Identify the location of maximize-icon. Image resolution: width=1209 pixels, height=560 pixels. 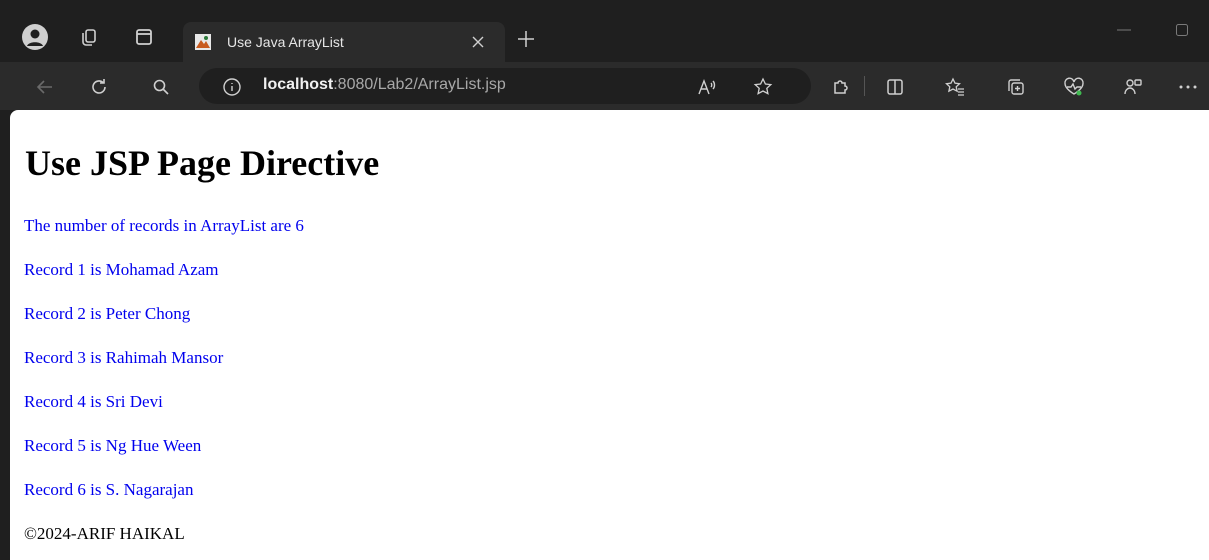
(1182, 30).